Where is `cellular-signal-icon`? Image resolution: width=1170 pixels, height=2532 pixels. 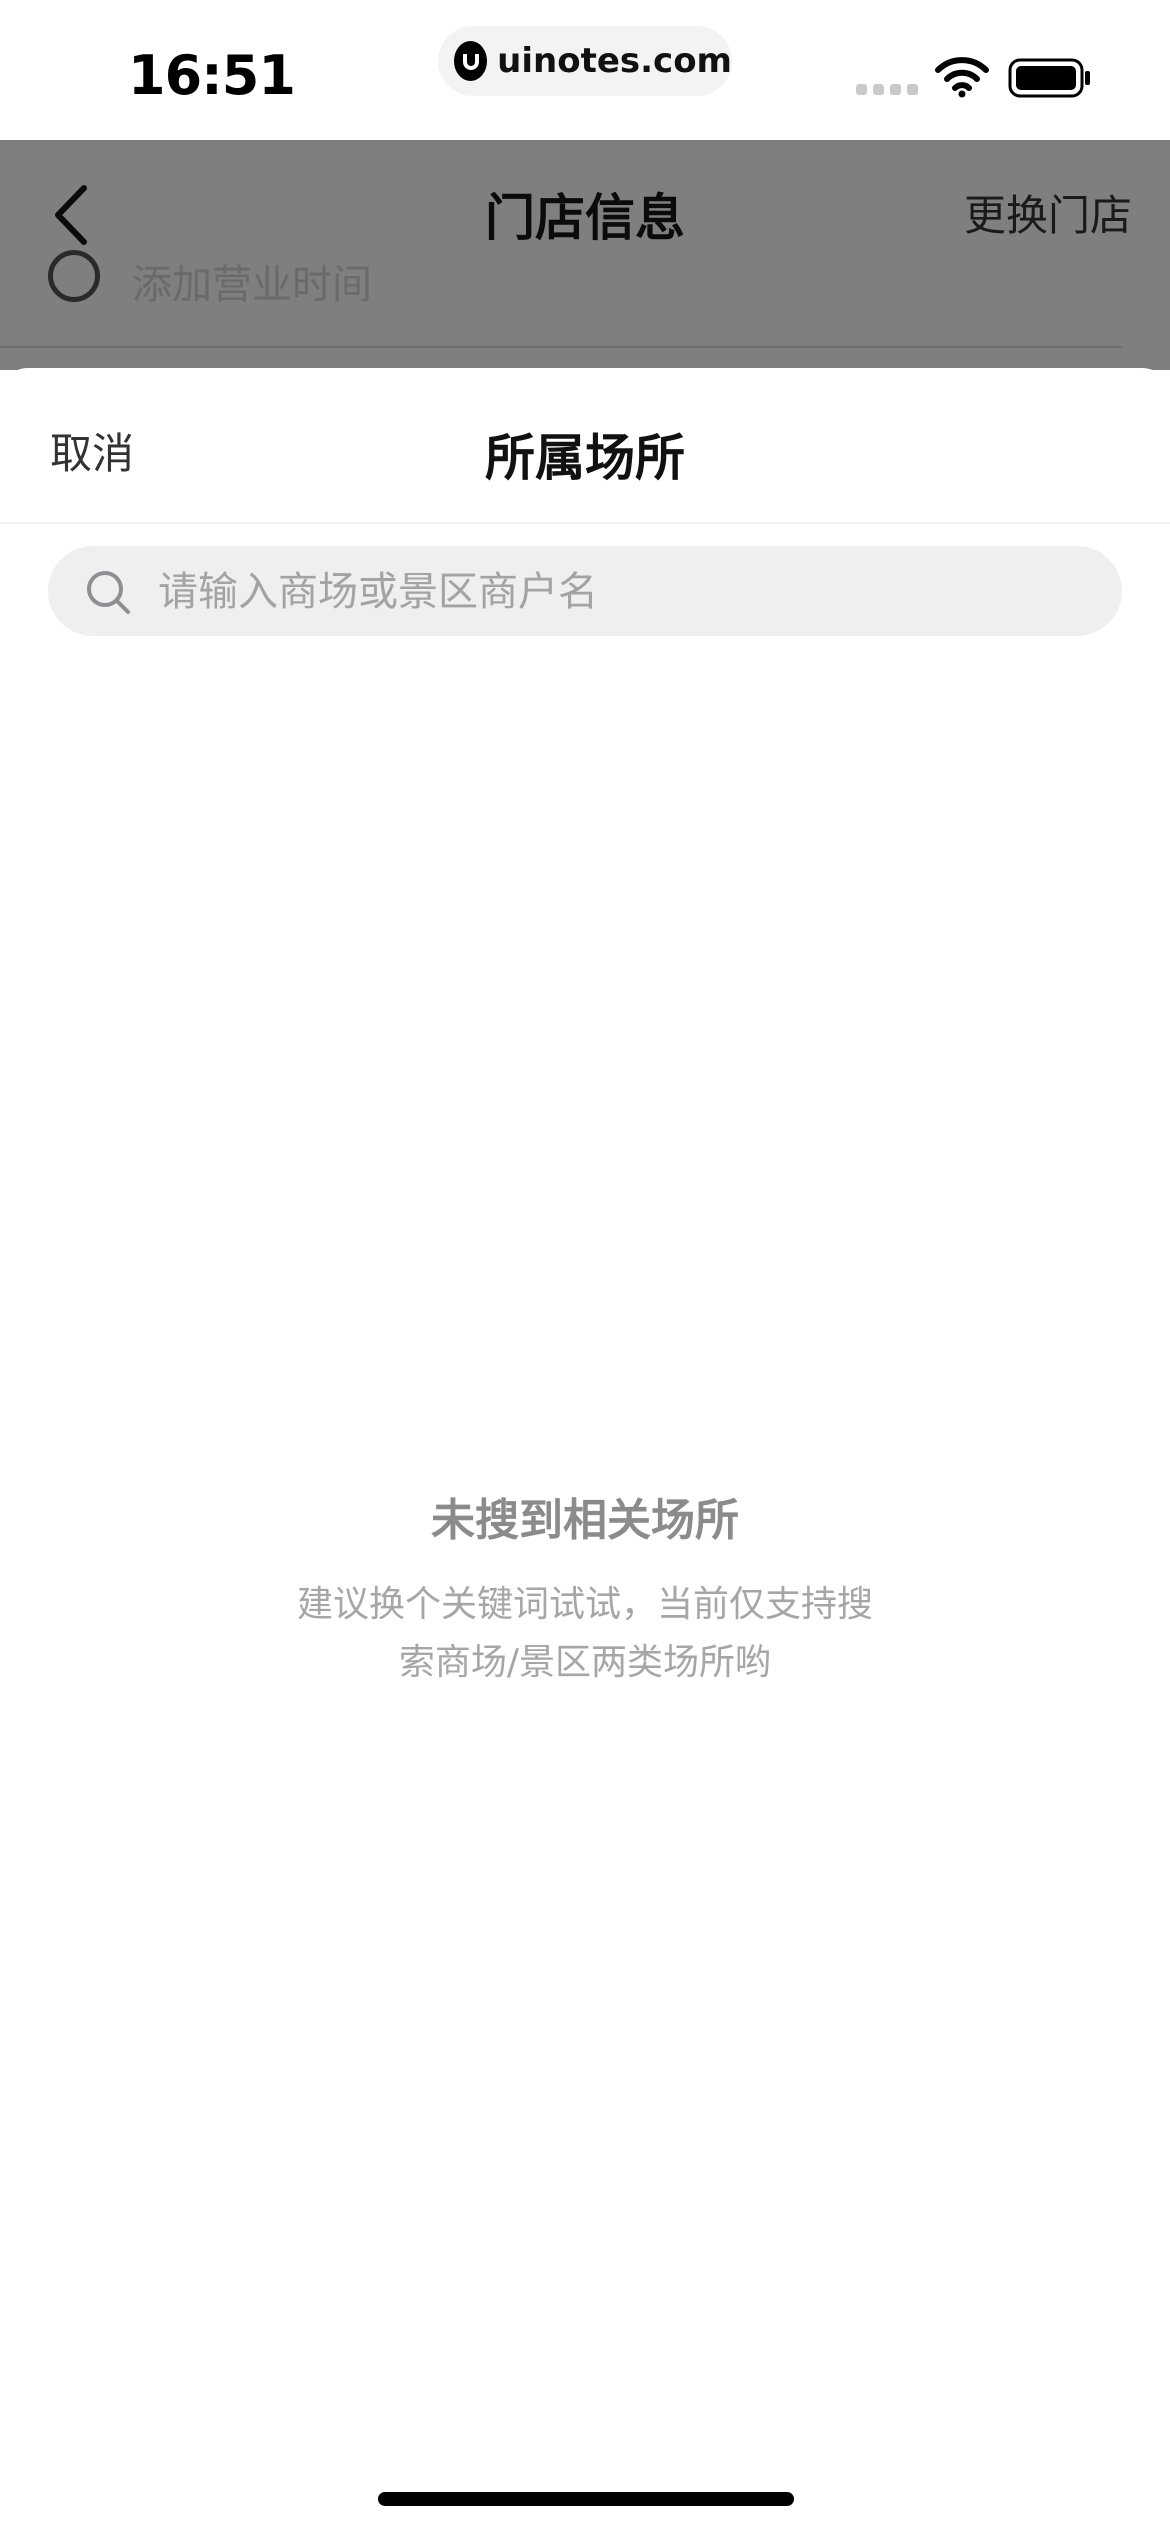
cellular-signal-icon is located at coordinates (887, 89).